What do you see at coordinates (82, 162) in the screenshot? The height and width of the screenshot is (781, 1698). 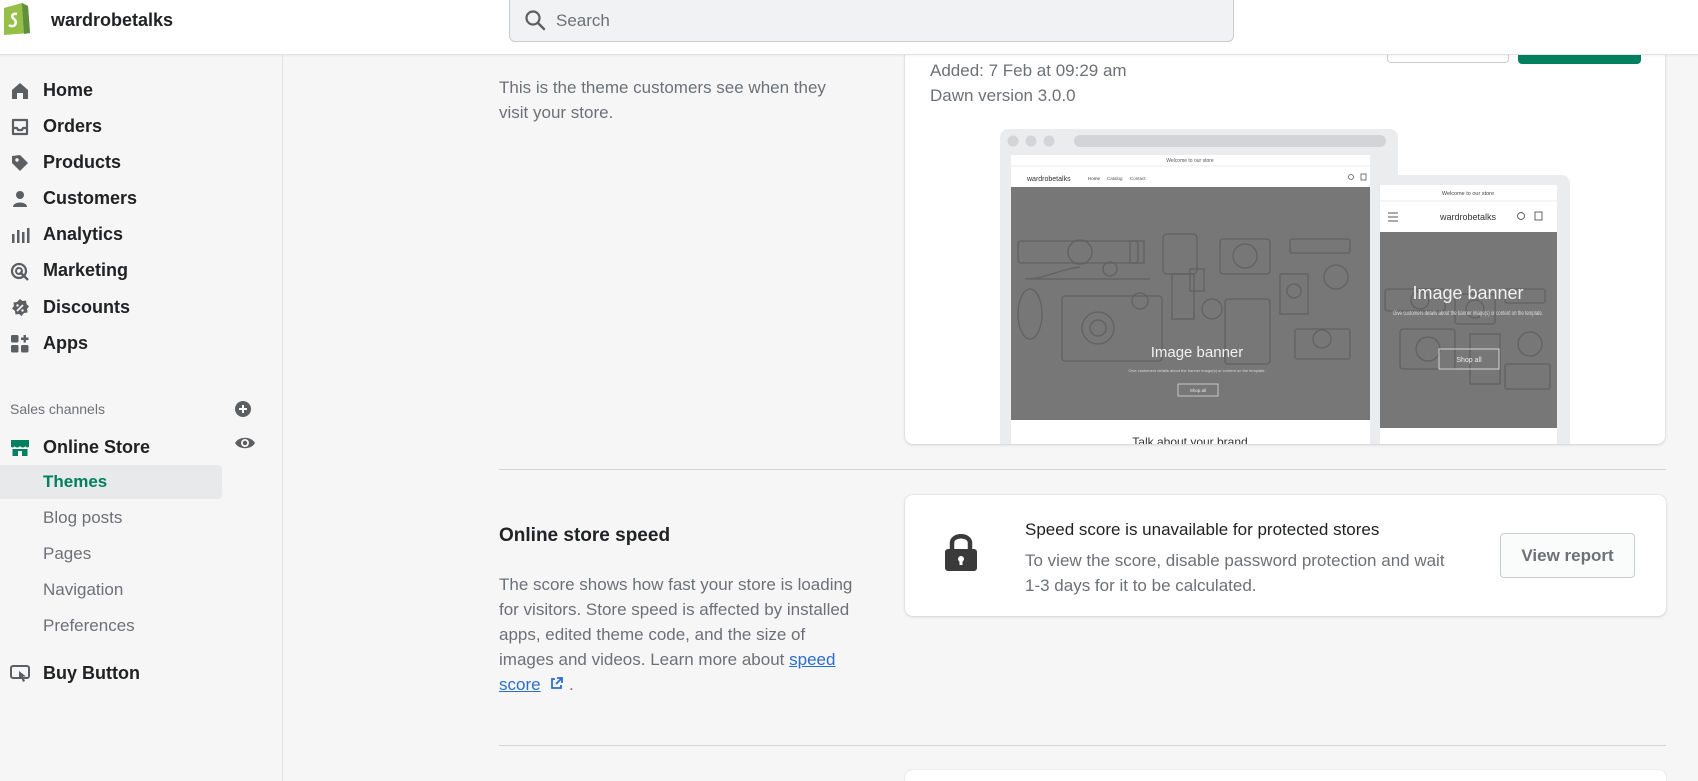 I see `sidebar-item-label: Products` at bounding box center [82, 162].